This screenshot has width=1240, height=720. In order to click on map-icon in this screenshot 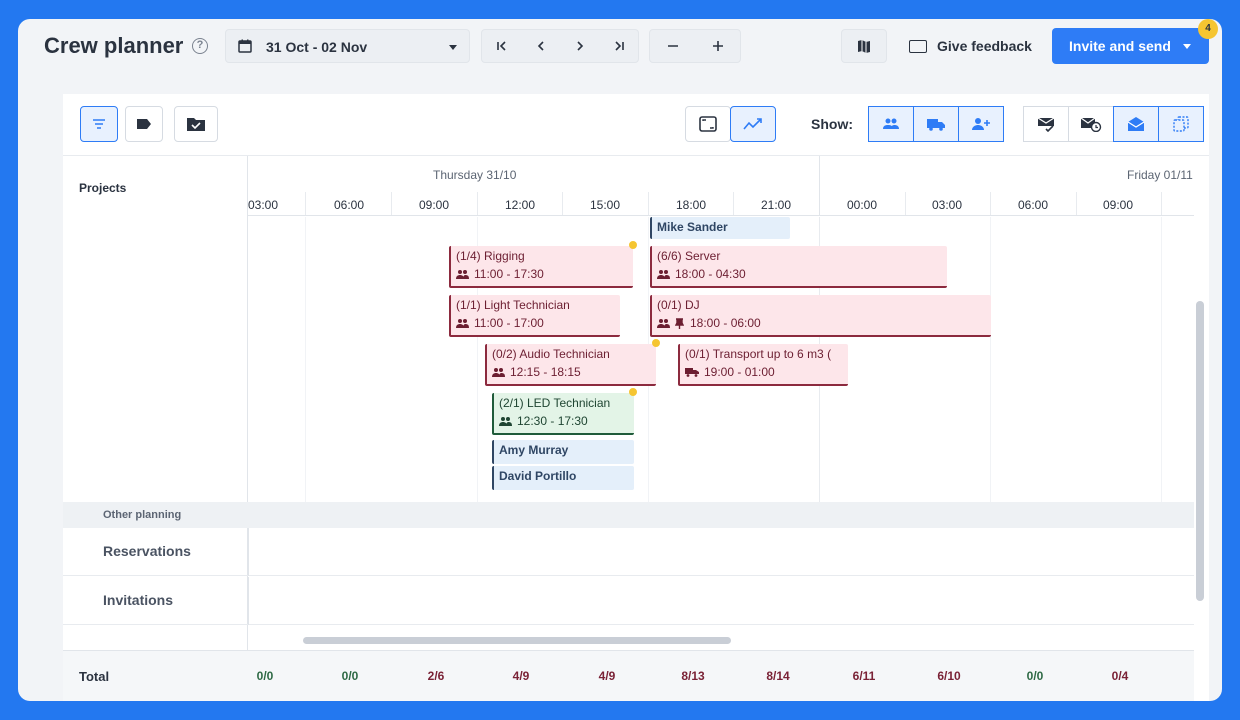, I will do `click(864, 46)`.